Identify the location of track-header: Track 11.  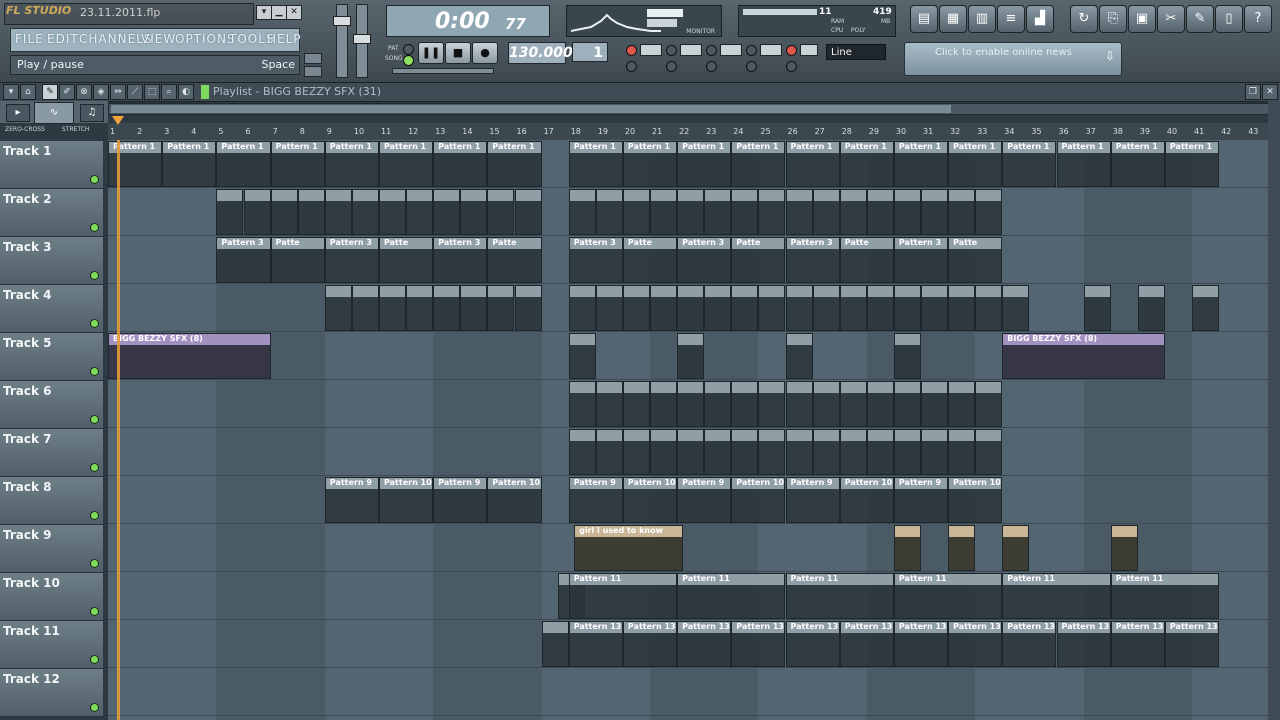
(51, 645).